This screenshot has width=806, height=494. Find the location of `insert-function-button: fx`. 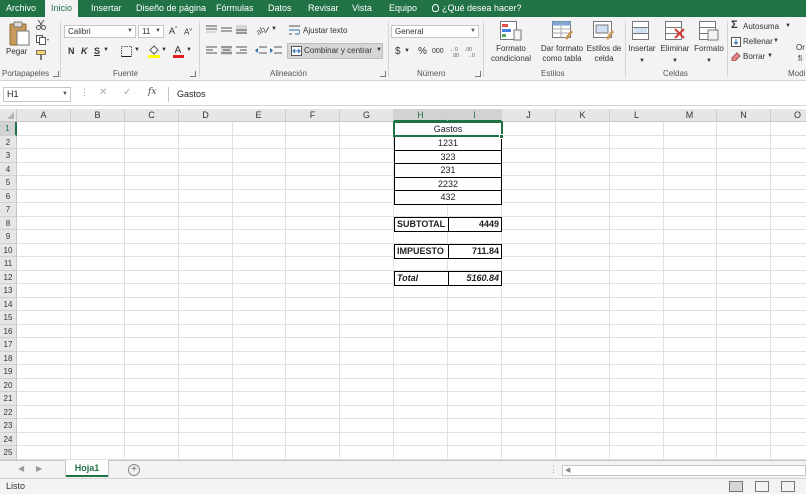

insert-function-button: fx is located at coordinates (152, 92).